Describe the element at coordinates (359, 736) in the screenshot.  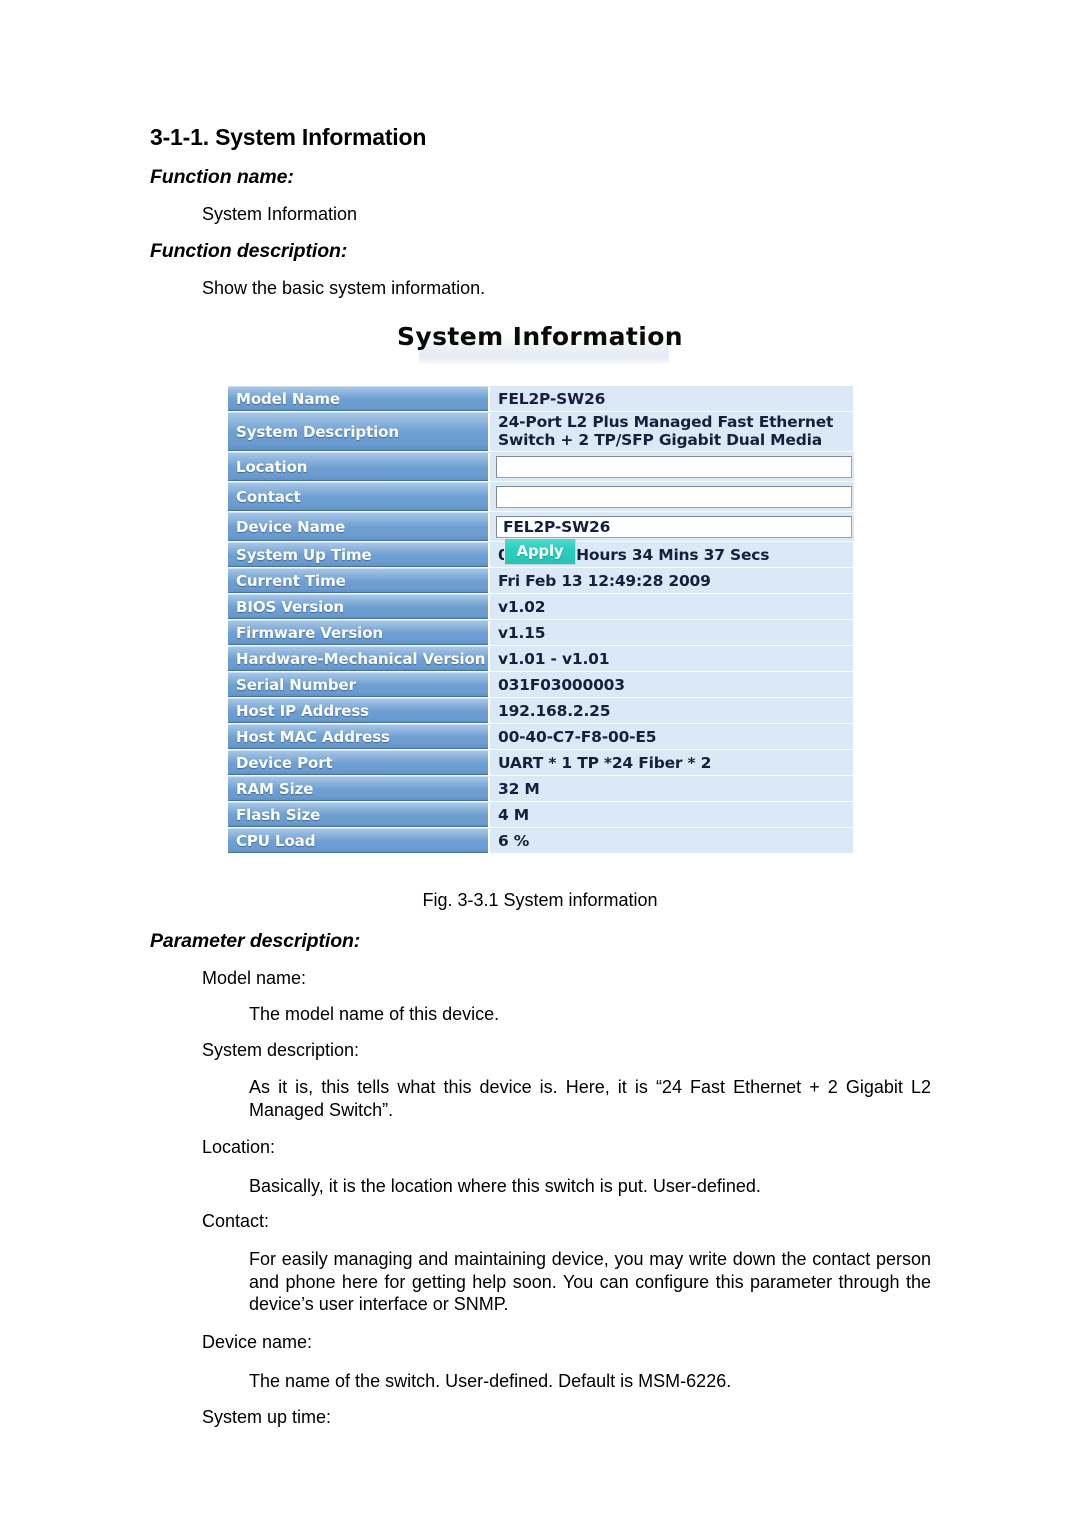
I see `row-label: Host MAC Address` at that location.